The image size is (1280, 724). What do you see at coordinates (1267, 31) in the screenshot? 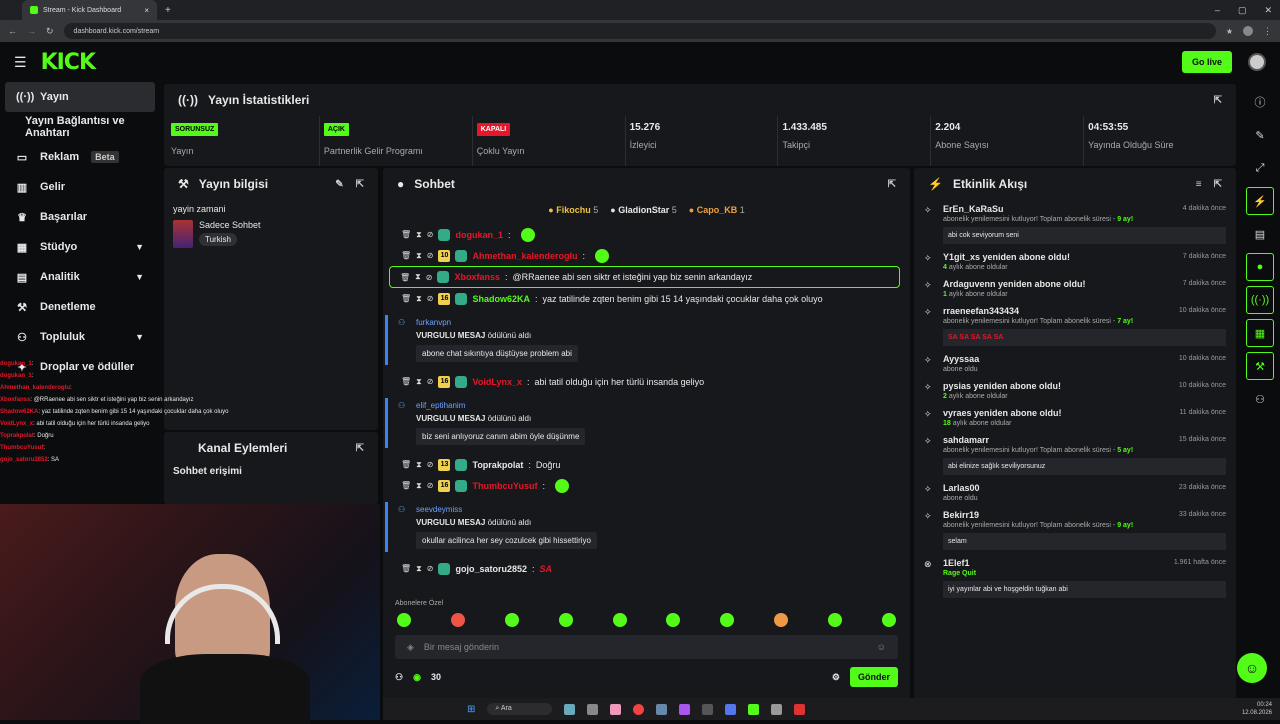
I see `menu-dots-icon: ⋮` at bounding box center [1267, 31].